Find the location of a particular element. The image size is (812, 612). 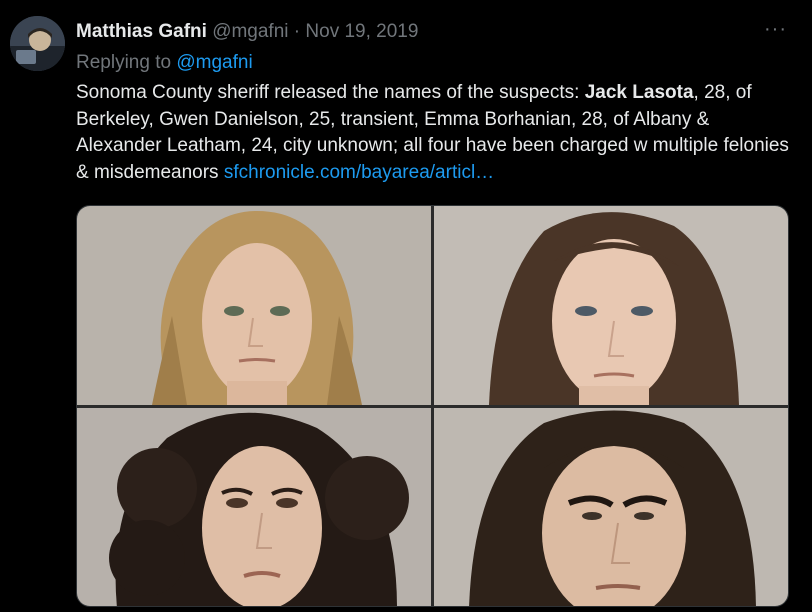

tweet-date: Nov 19, 2019 is located at coordinates (361, 31).